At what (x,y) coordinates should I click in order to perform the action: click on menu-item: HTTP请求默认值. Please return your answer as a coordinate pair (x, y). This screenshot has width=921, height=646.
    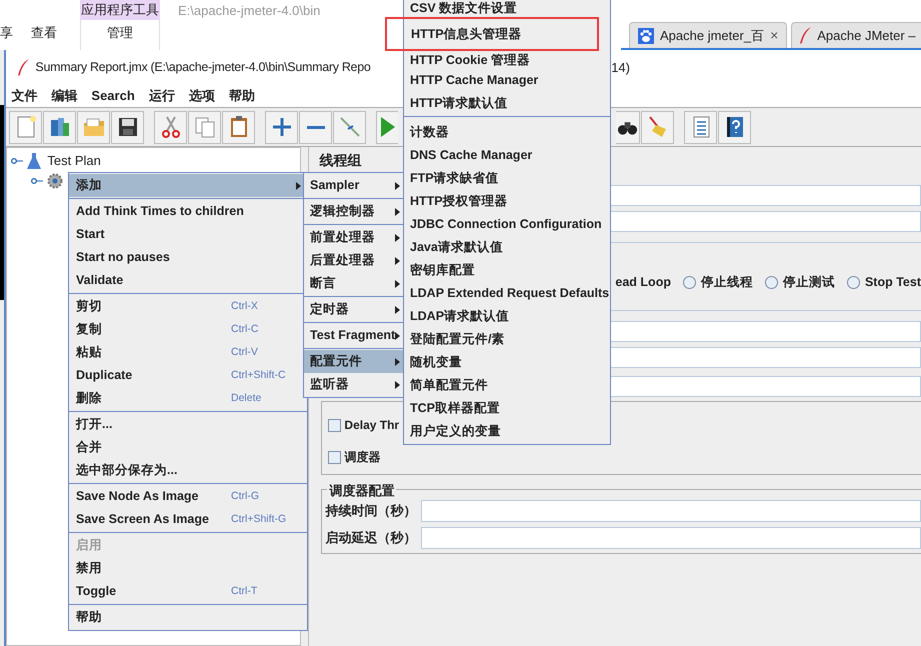
    Looking at the image, I should click on (507, 103).